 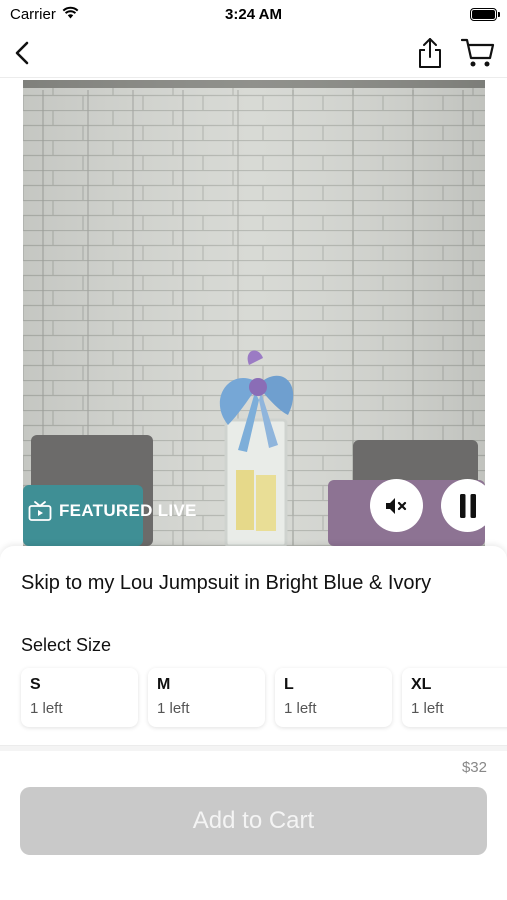 What do you see at coordinates (474, 767) in the screenshot?
I see `price-label: $32` at bounding box center [474, 767].